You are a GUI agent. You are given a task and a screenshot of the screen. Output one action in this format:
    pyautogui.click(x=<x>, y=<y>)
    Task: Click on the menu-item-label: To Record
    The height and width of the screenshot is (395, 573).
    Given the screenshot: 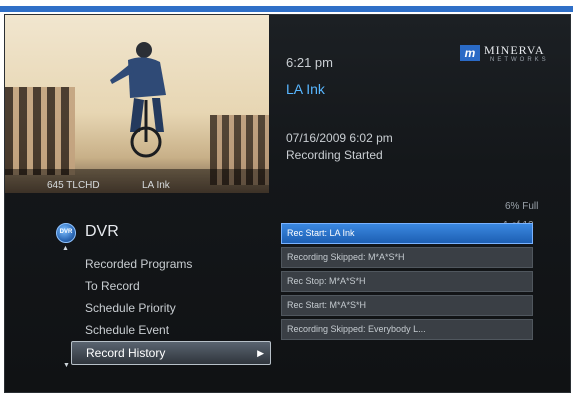 What is the action you would take?
    pyautogui.click(x=112, y=286)
    